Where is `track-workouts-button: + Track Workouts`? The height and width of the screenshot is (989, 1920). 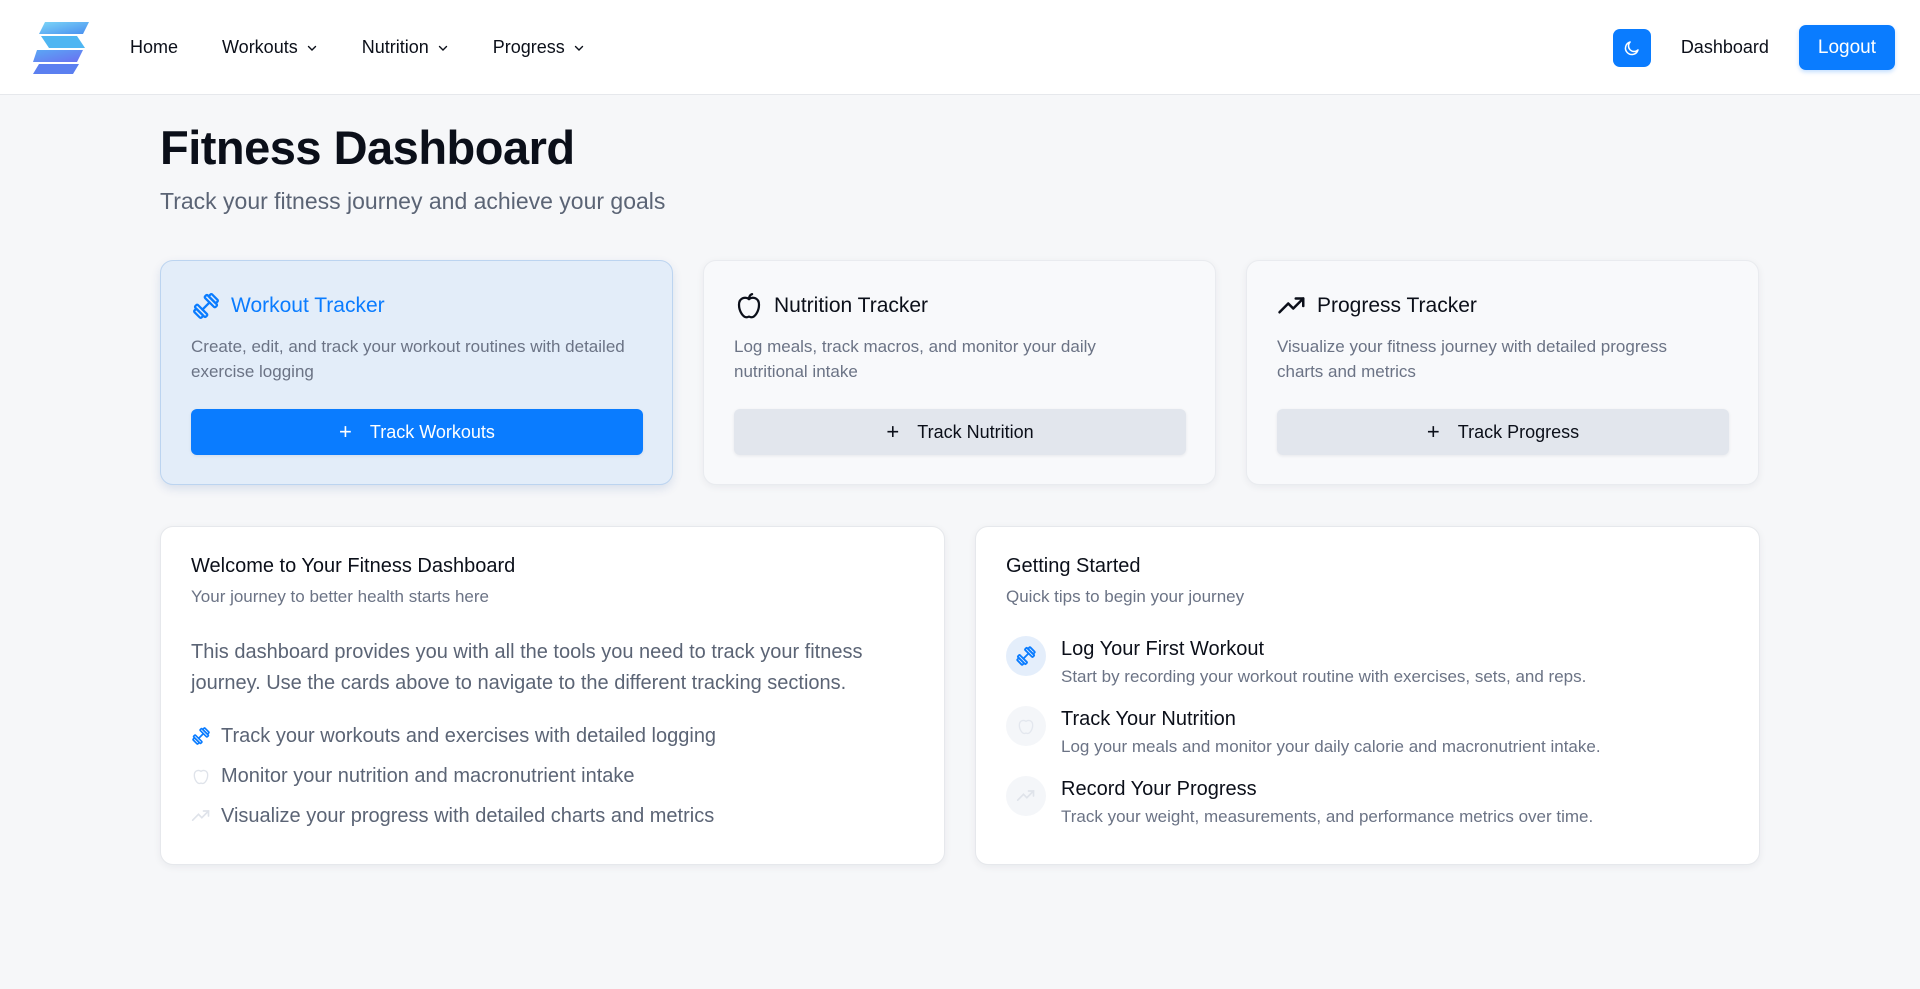
track-workouts-button: + Track Workouts is located at coordinates (417, 432).